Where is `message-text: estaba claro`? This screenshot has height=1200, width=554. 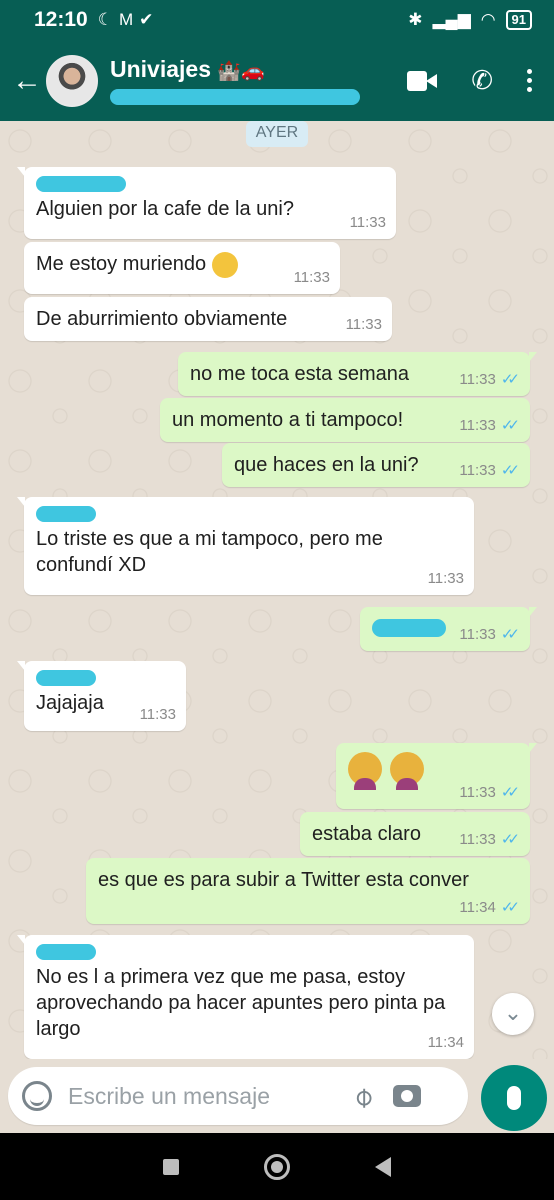 message-text: estaba claro is located at coordinates (366, 834).